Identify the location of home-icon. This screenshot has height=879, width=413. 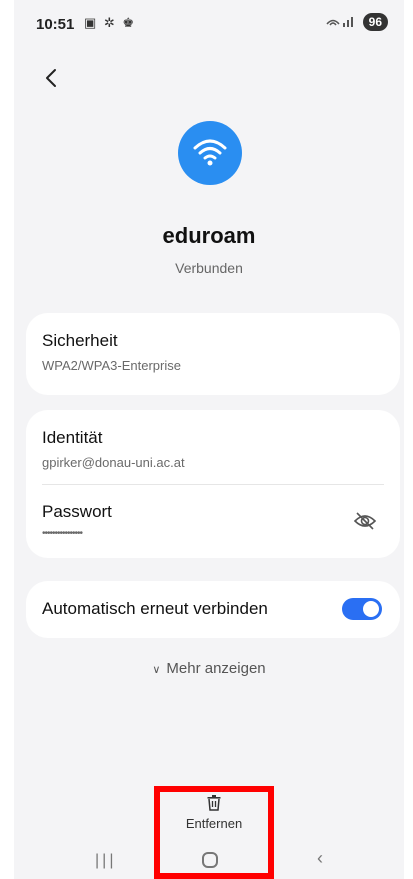
(210, 860).